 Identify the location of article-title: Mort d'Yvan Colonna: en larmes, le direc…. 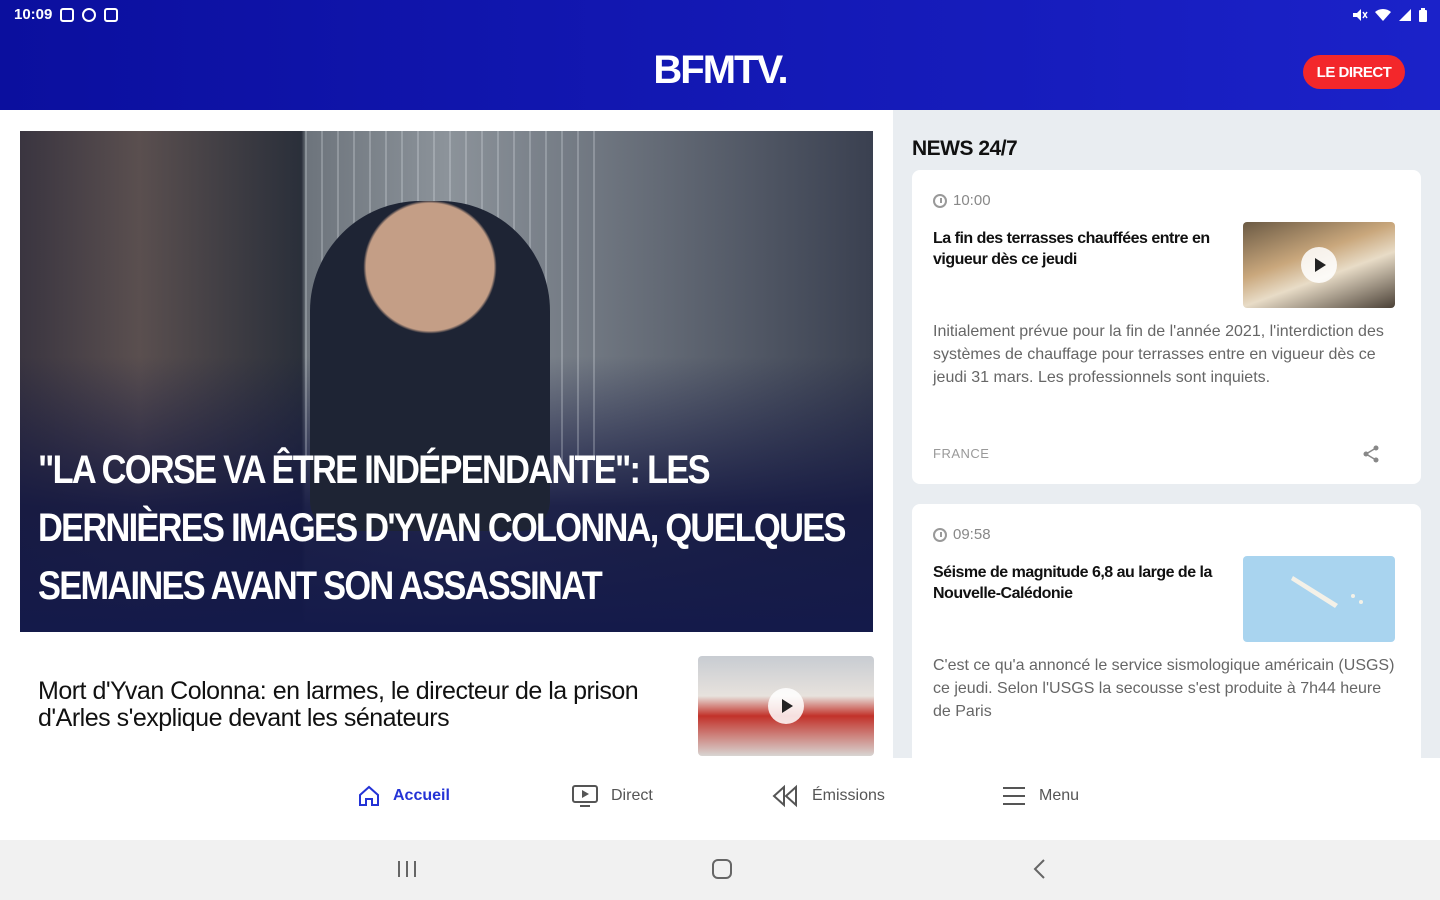
(338, 704).